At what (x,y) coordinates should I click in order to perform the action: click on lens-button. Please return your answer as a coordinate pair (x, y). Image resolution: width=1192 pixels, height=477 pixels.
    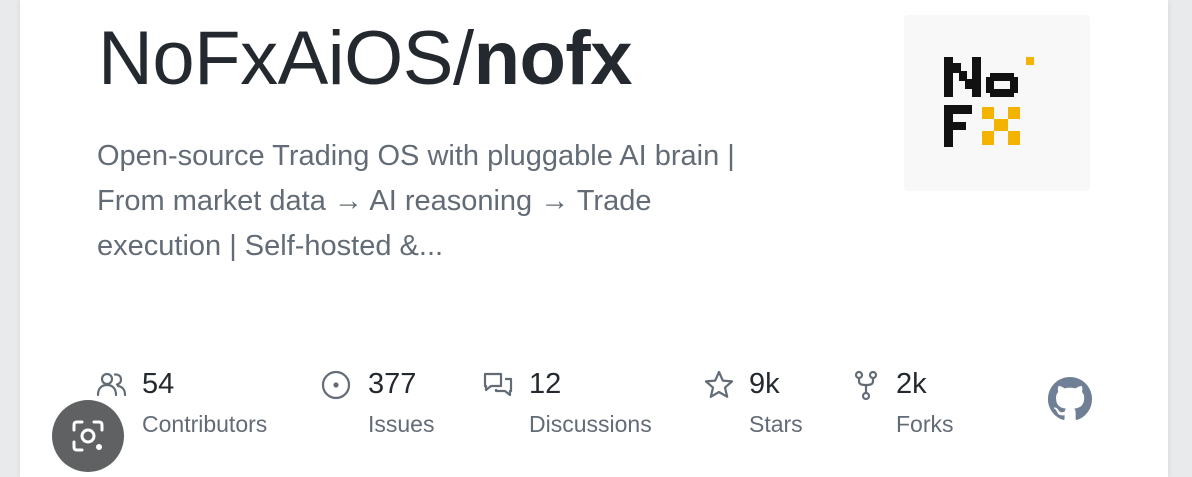
    Looking at the image, I should click on (88, 436).